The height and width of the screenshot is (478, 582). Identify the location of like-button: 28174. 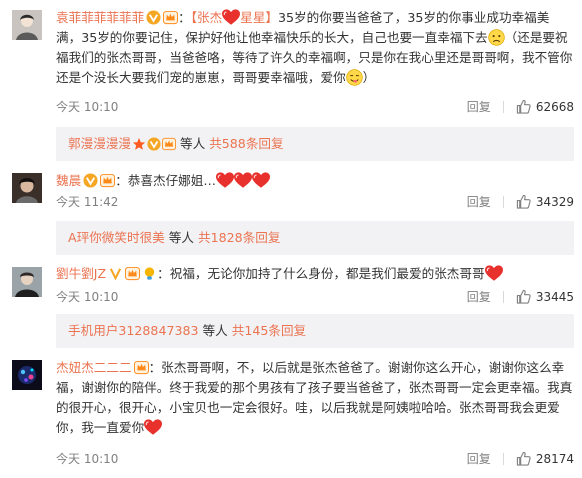
(545, 458).